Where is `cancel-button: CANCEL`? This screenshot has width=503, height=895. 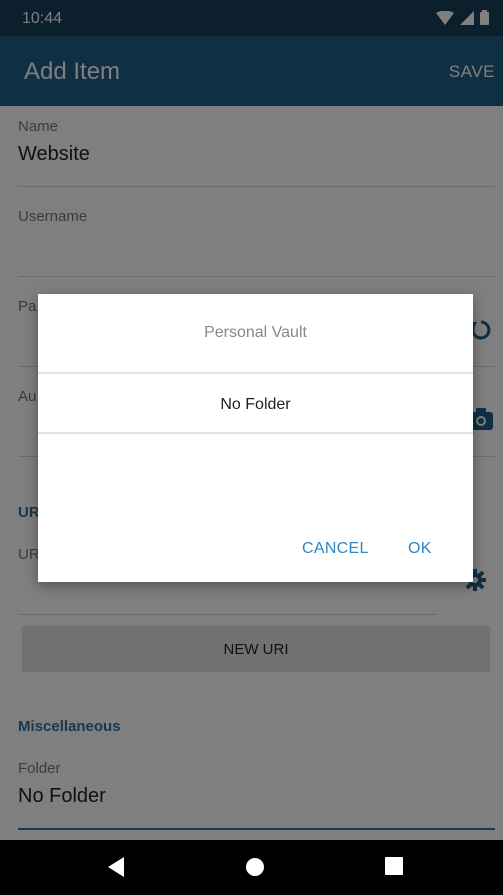
cancel-button: CANCEL is located at coordinates (335, 549).